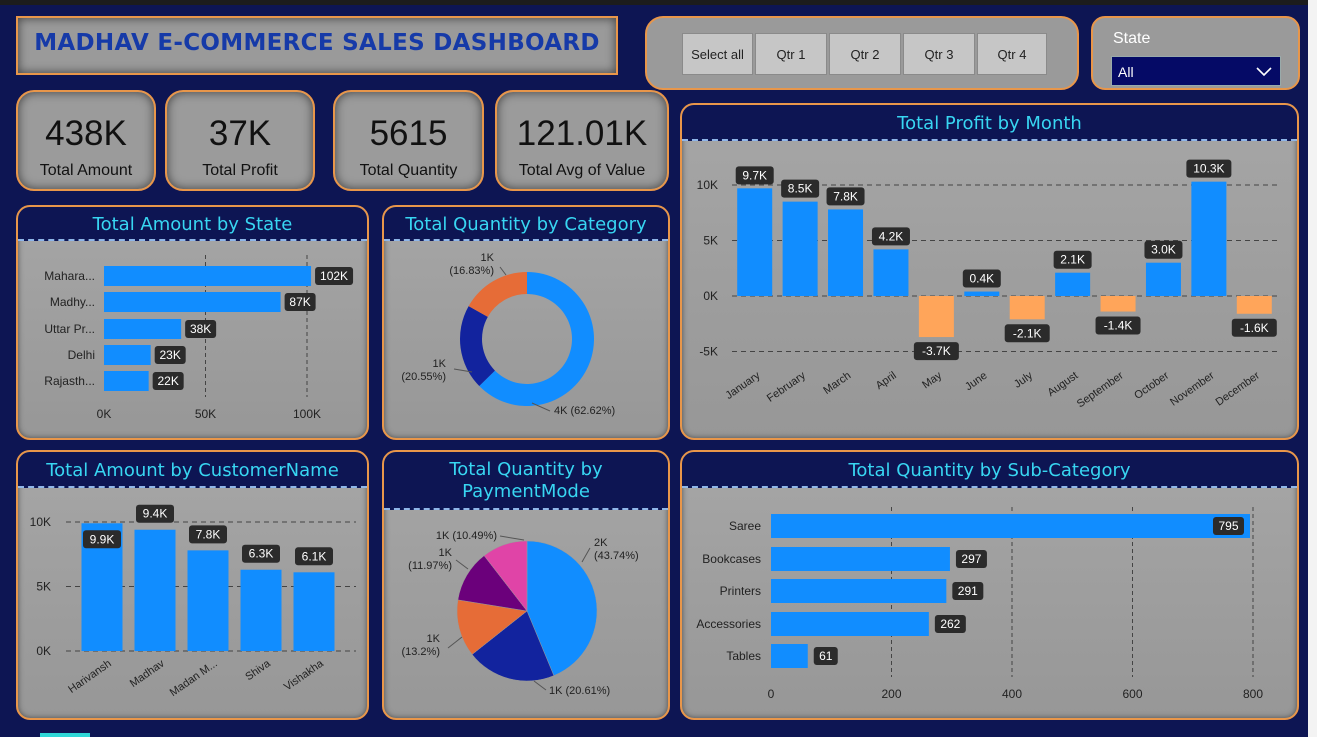 This screenshot has height=737, width=1317. Describe the element at coordinates (508, 334) in the screenshot. I see `chart-quantity-by-category: 4K (62.62%)1K(20.55%)1K(16.83%)` at that location.